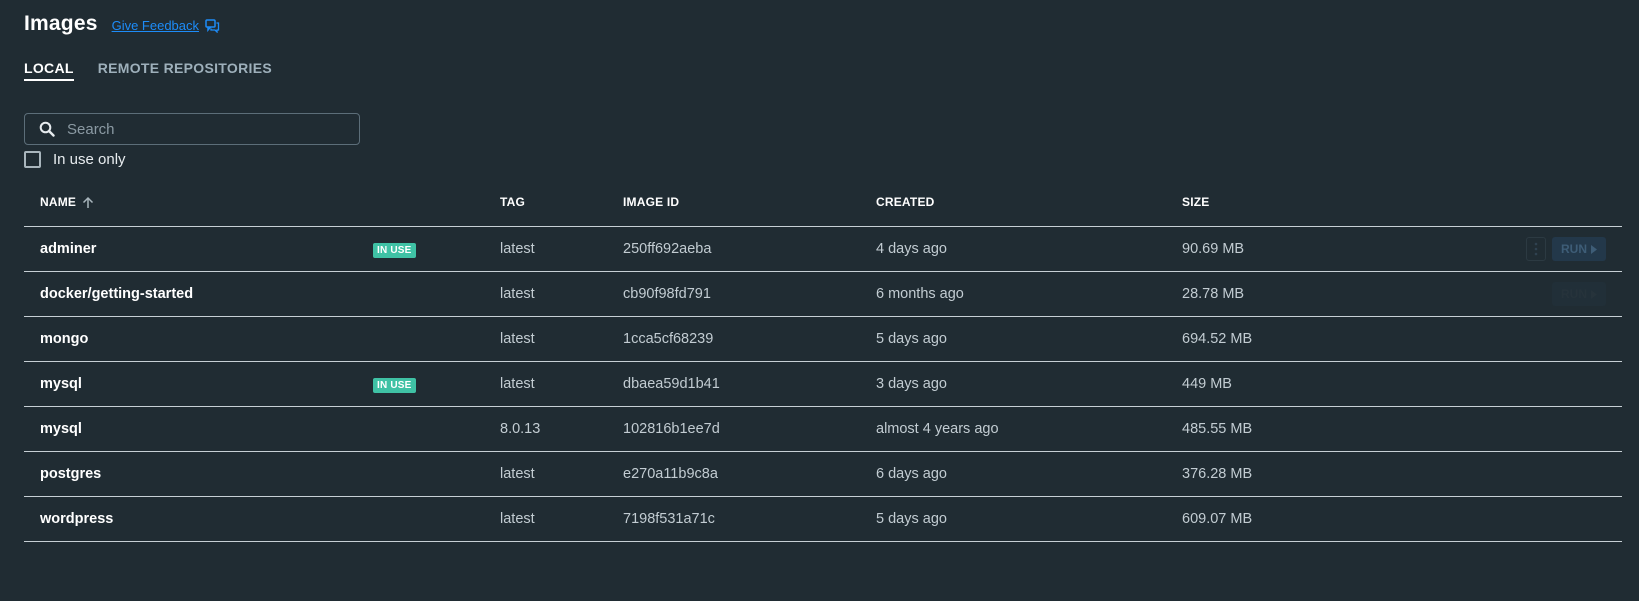 The height and width of the screenshot is (601, 1639). Describe the element at coordinates (77, 519) in the screenshot. I see `image-name: wordpress` at that location.